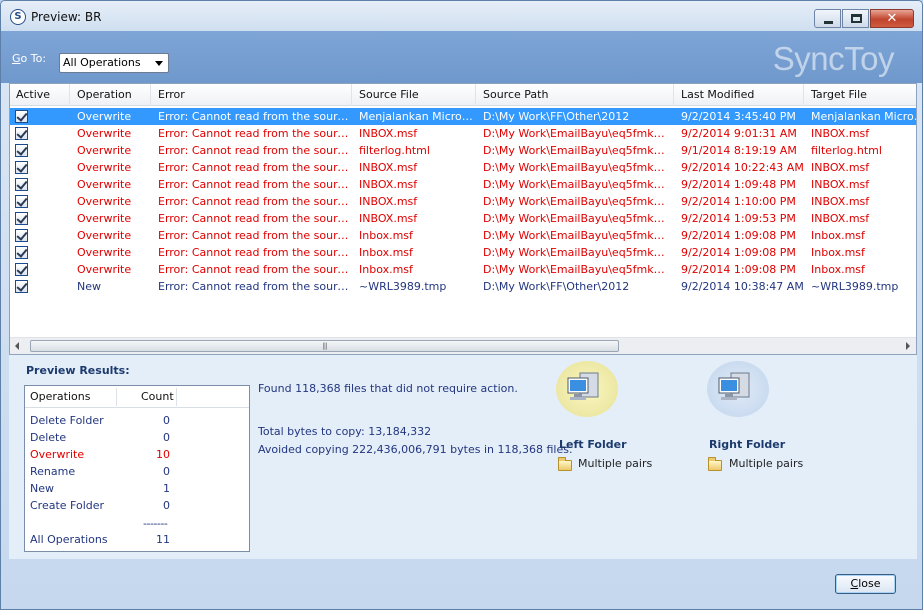  What do you see at coordinates (114, 63) in the screenshot?
I see `goto-dropdown: All Operations` at bounding box center [114, 63].